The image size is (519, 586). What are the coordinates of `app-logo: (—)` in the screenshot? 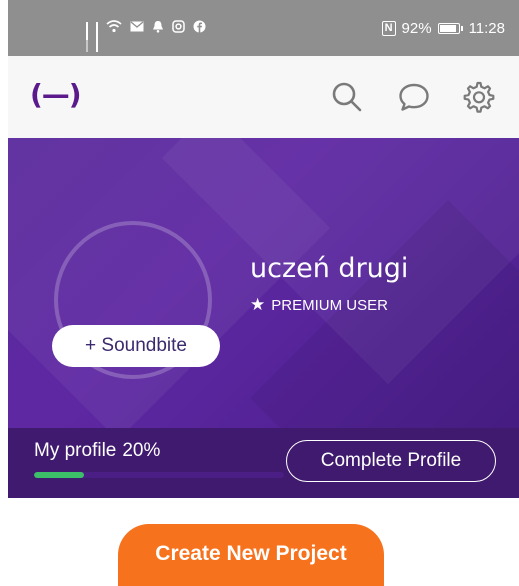 It's located at (56, 94).